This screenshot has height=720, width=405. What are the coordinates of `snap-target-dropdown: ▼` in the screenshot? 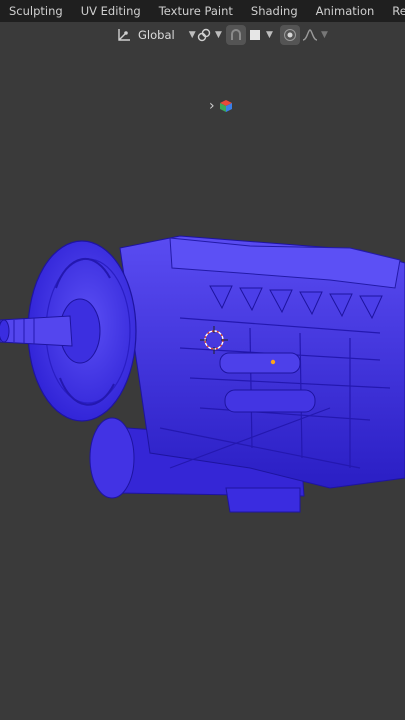 It's located at (261, 35).